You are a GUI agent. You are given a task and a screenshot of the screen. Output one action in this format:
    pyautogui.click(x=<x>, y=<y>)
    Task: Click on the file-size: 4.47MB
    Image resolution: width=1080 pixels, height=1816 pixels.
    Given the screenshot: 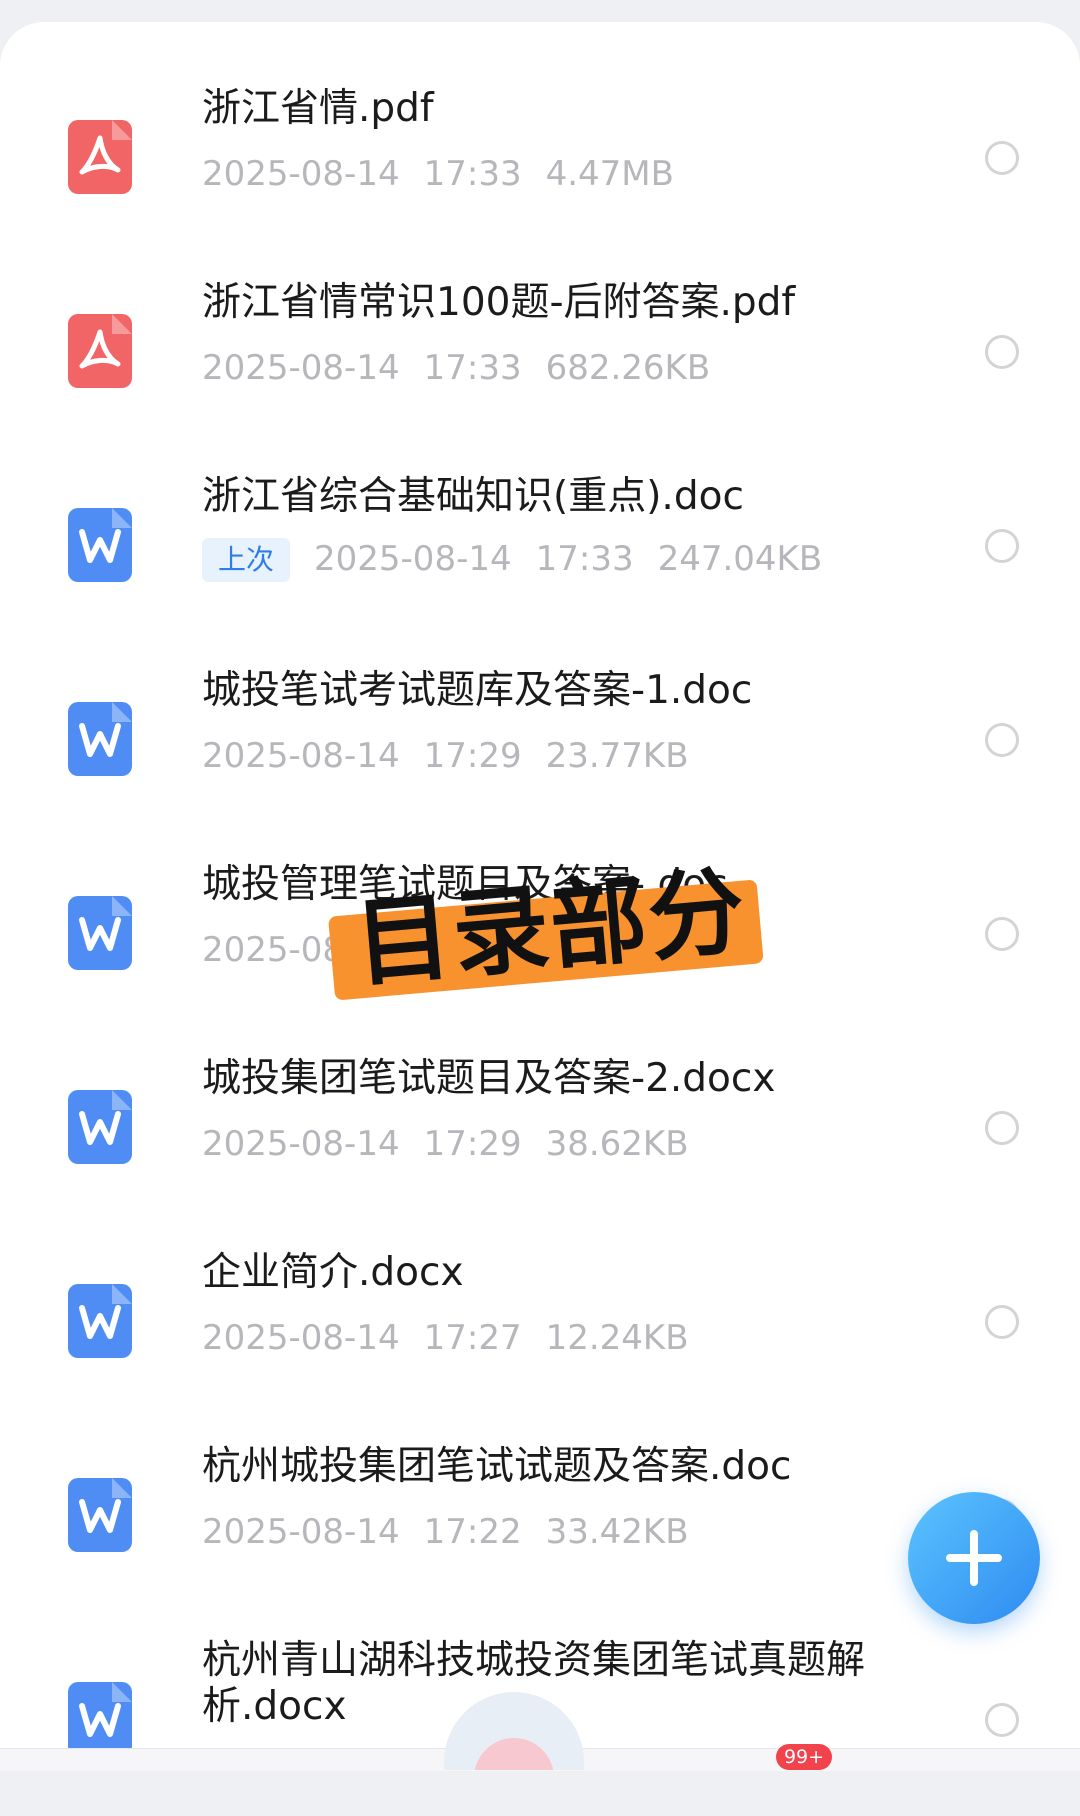 What is the action you would take?
    pyautogui.click(x=609, y=174)
    